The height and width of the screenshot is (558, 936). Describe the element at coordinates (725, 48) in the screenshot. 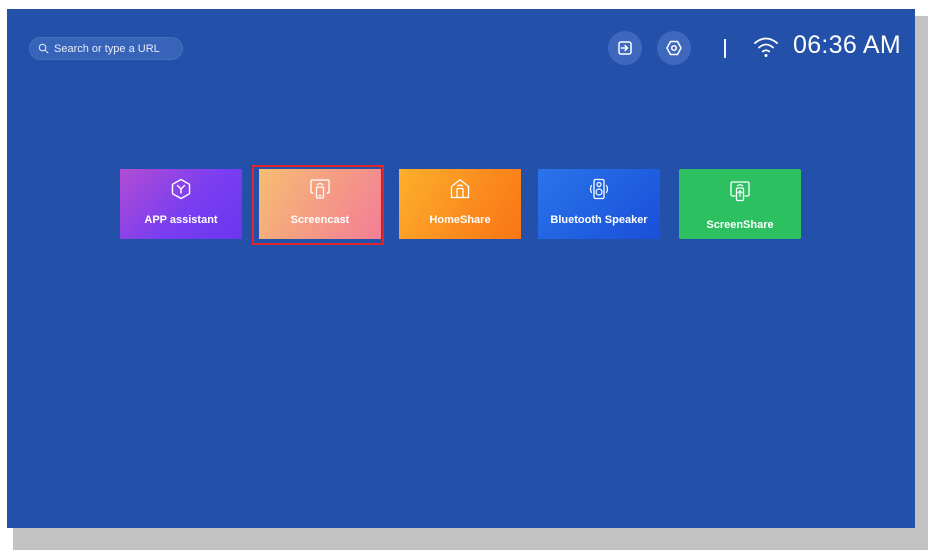

I see `status-divider` at that location.